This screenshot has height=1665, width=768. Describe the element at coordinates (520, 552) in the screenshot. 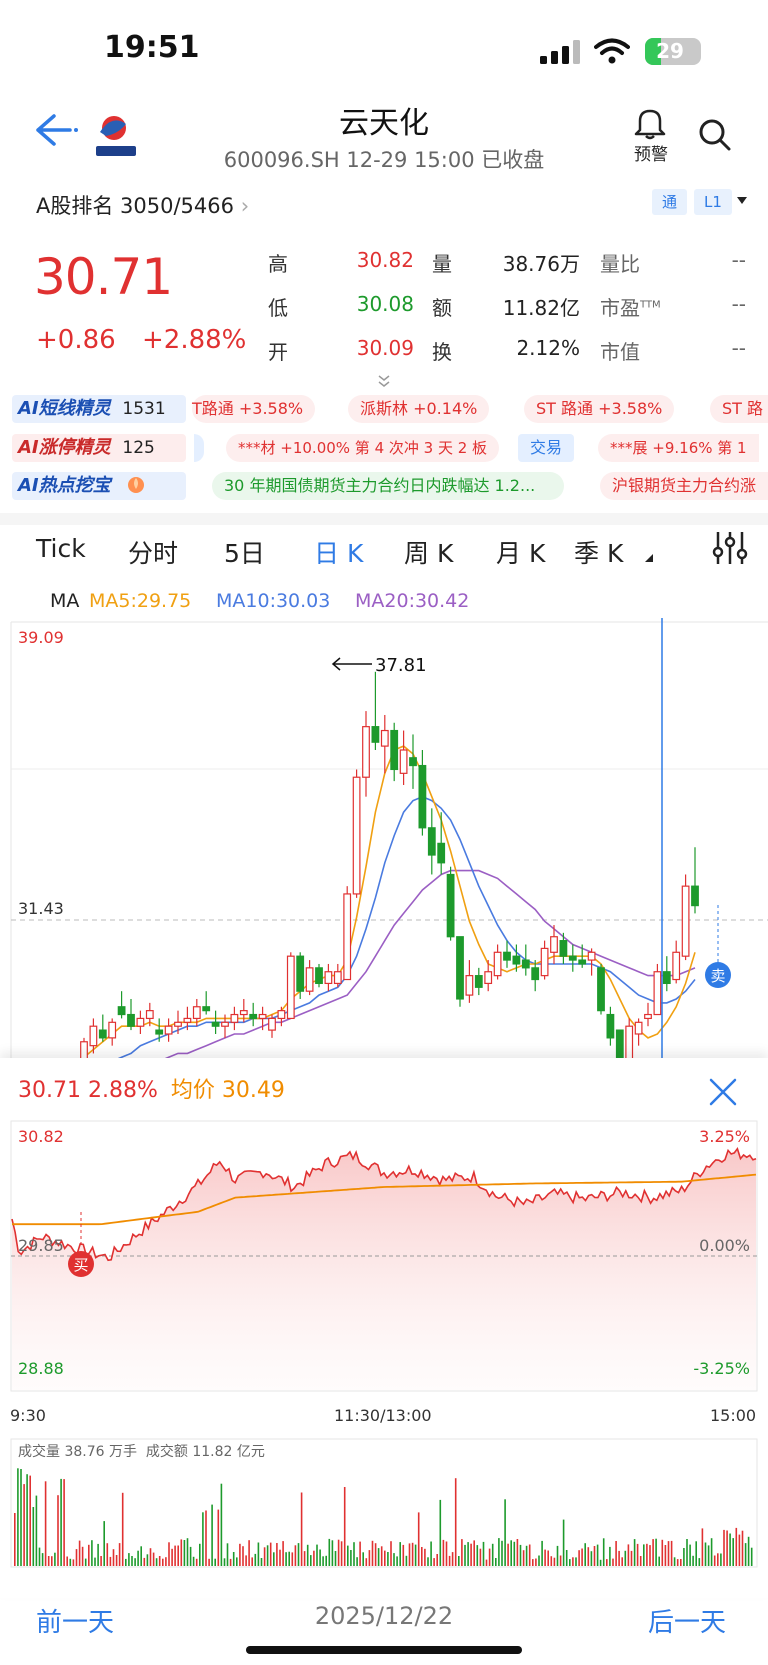

I see `tab-monthly-k: 月 K` at that location.